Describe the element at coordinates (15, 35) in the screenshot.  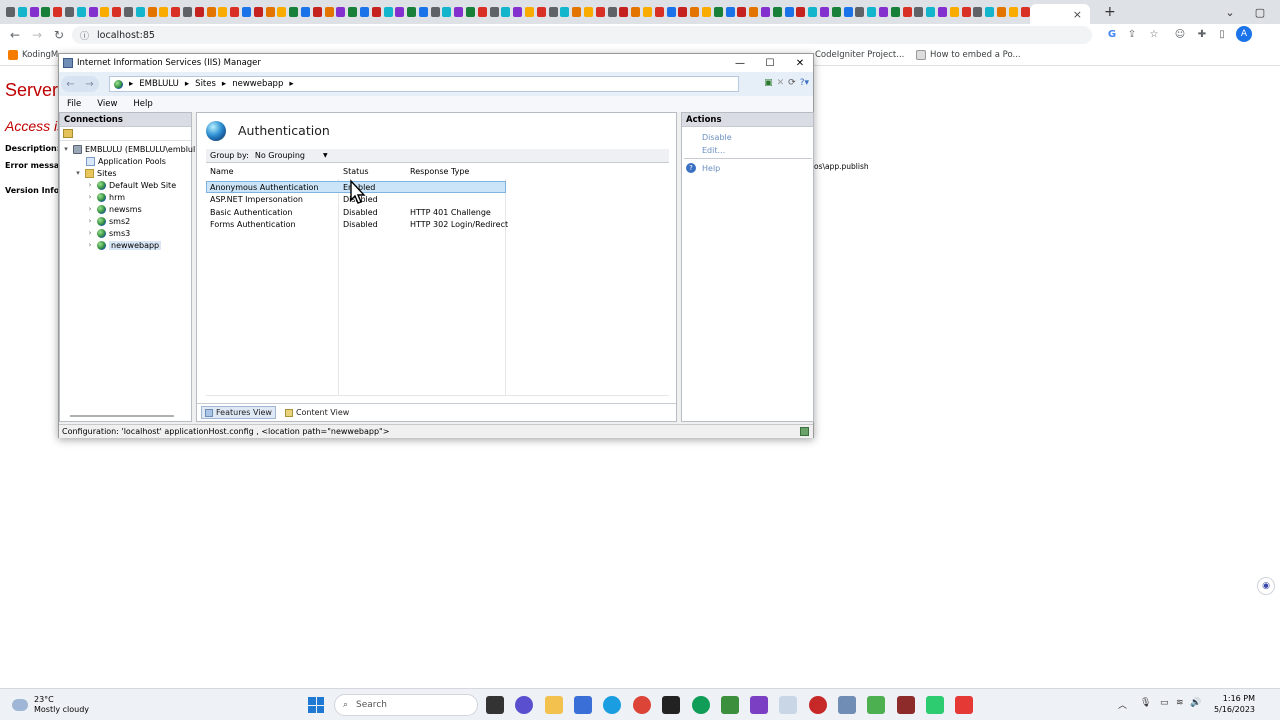
I see `back-arrow-icon: ←` at that location.